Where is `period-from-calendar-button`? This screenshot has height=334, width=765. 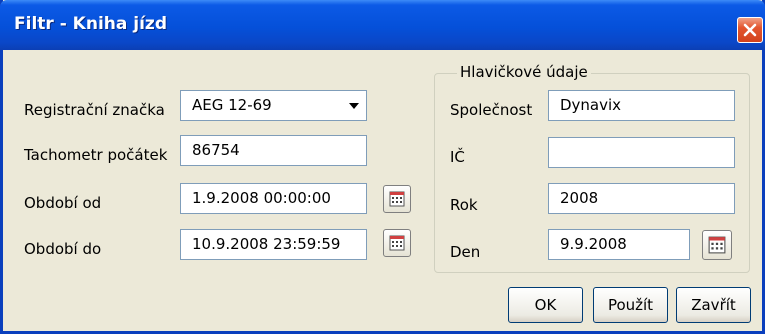
period-from-calendar-button is located at coordinates (397, 199).